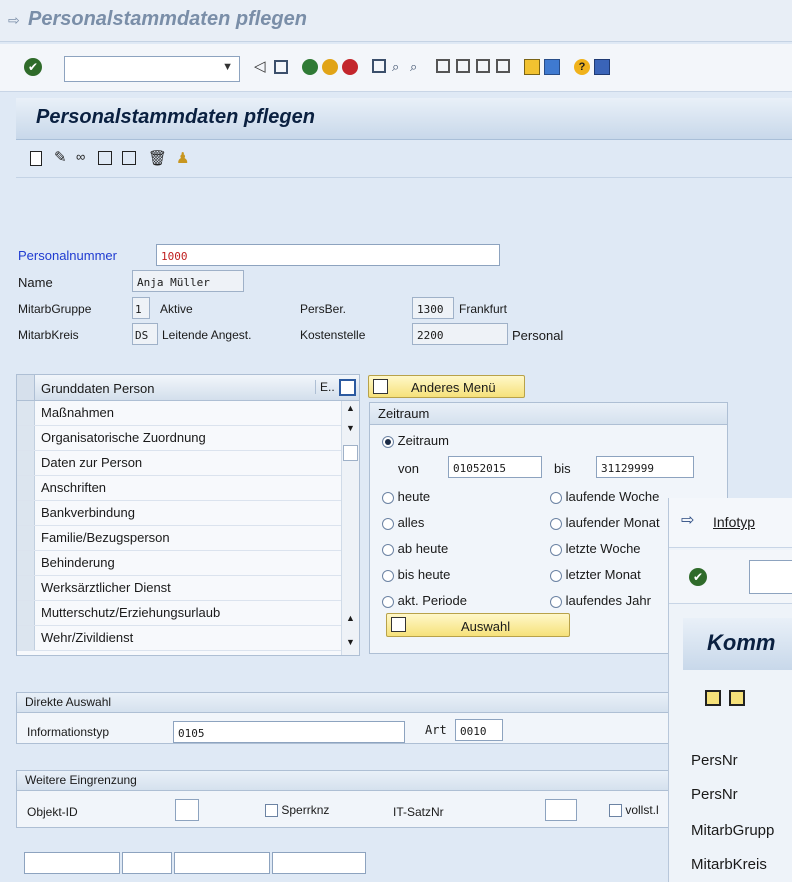 This screenshot has width=792, height=882. I want to click on radio-laufendes-jahr: laufendes Jahr, so click(600, 600).